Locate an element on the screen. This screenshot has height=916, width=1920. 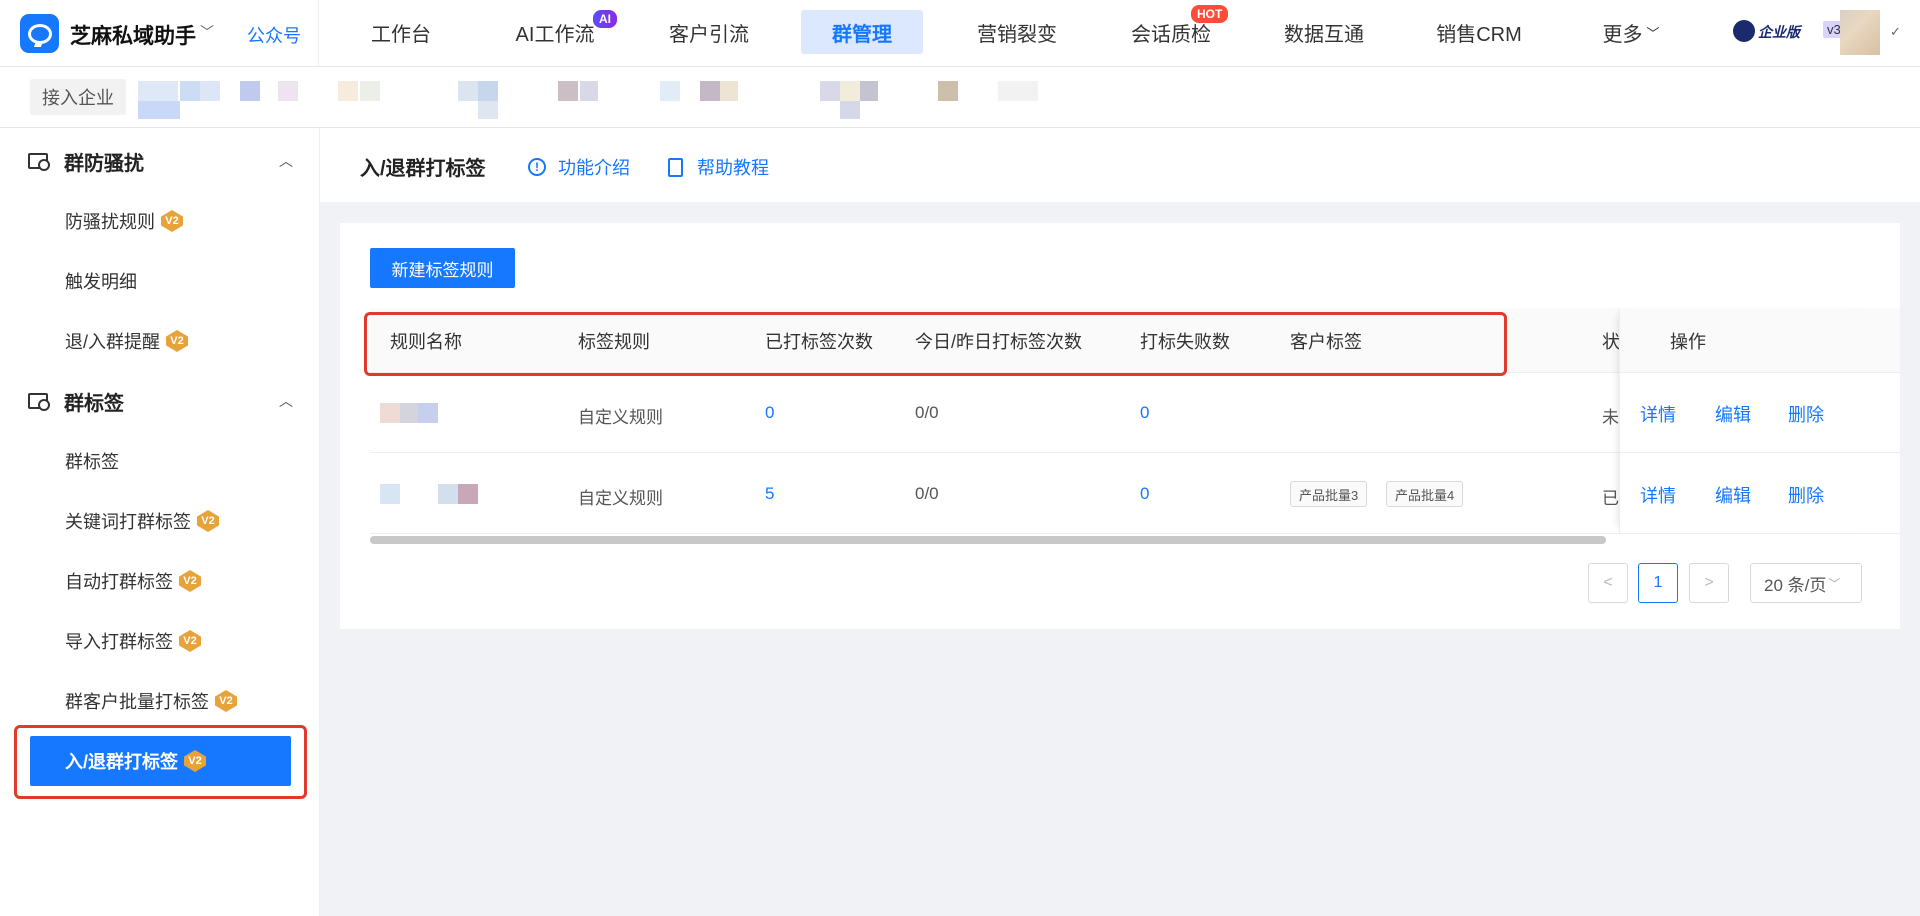
sidebar-item-keyword-tagging: 关键词打群标签 V2 is located at coordinates (142, 521).